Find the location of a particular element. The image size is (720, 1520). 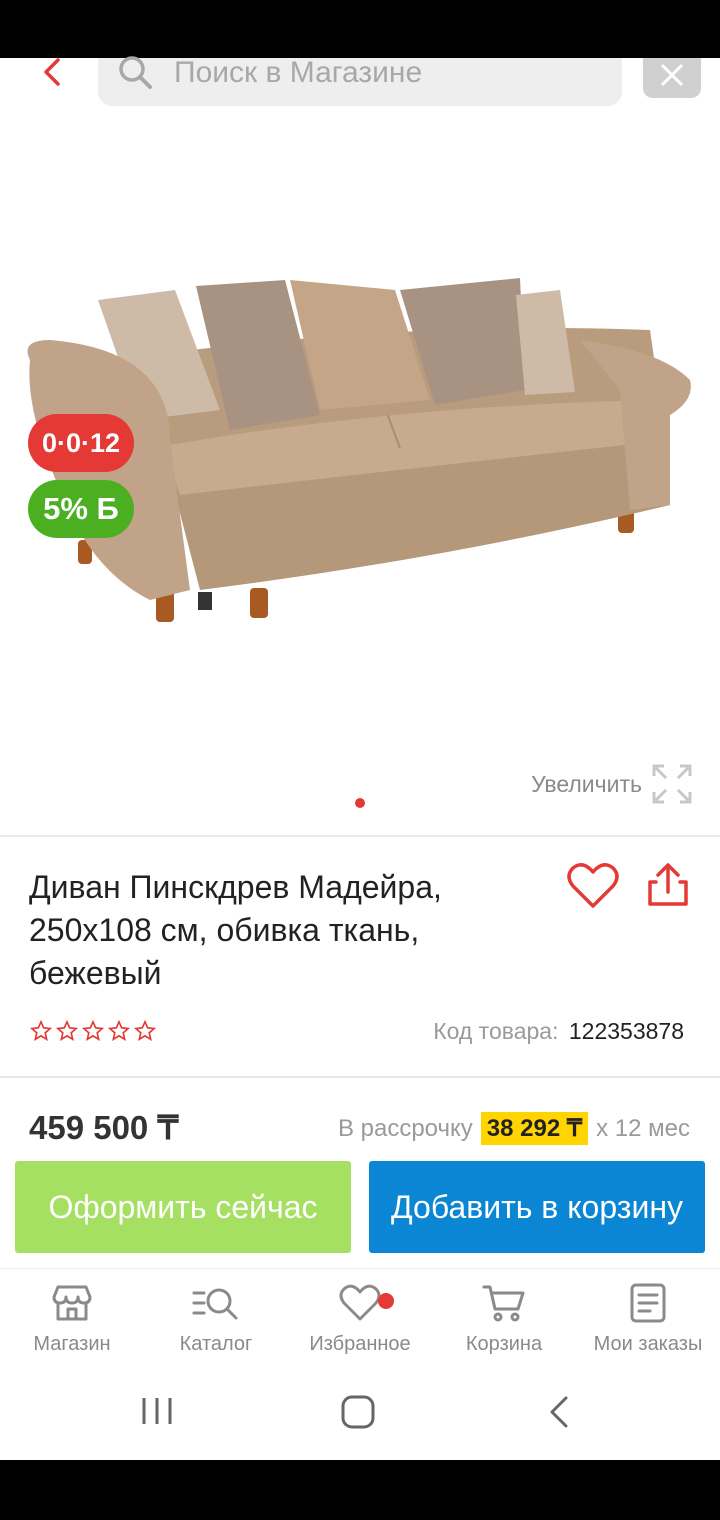

close-icon is located at coordinates (672, 75).